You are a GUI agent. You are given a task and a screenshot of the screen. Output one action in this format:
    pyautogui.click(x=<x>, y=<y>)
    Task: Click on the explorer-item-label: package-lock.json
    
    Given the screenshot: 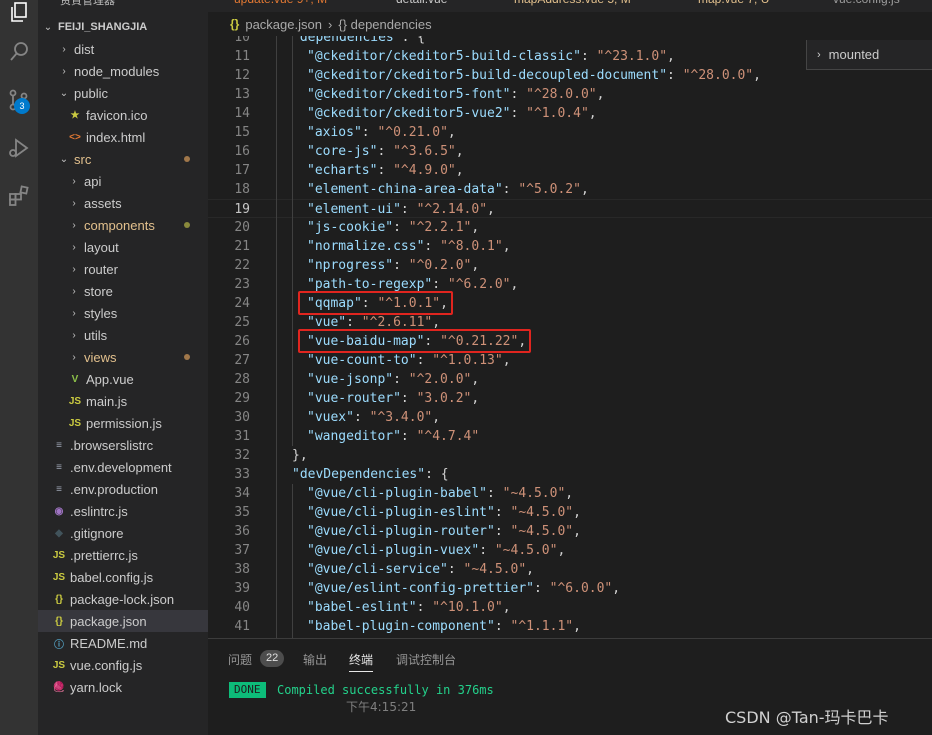 What is the action you would take?
    pyautogui.click(x=122, y=599)
    